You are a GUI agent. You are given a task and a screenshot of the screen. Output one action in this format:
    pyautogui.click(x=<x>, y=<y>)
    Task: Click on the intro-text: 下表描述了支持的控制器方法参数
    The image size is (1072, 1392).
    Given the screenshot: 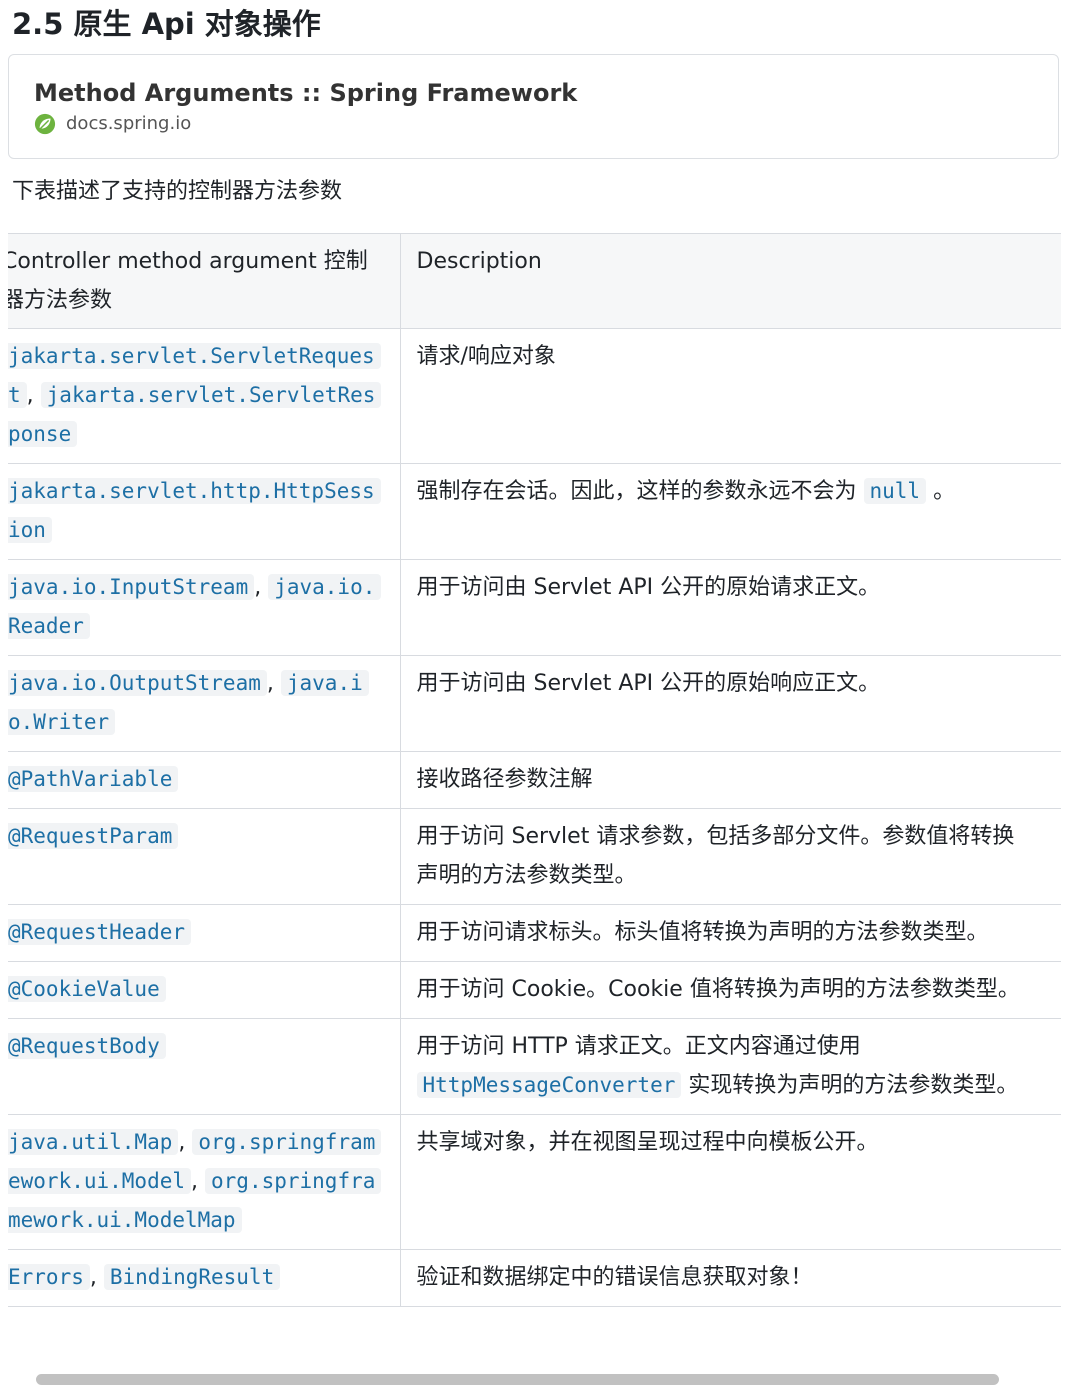 What is the action you would take?
    pyautogui.click(x=177, y=191)
    